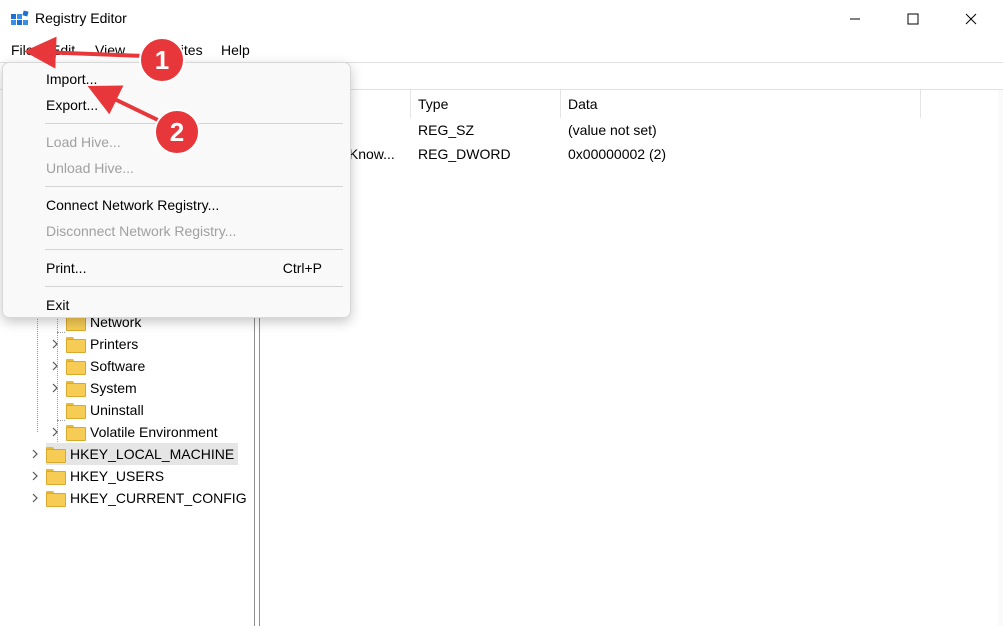 Image resolution: width=1003 pixels, height=626 pixels. I want to click on vertical-scrollbar, so click(1000, 358).